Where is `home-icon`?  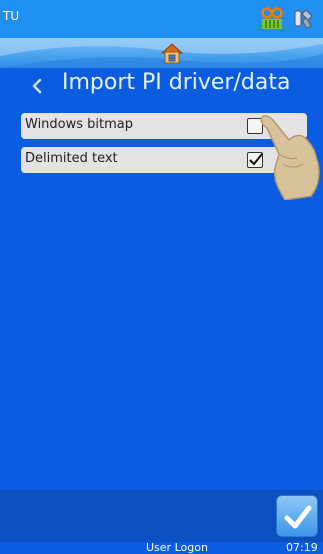
home-icon is located at coordinates (172, 53).